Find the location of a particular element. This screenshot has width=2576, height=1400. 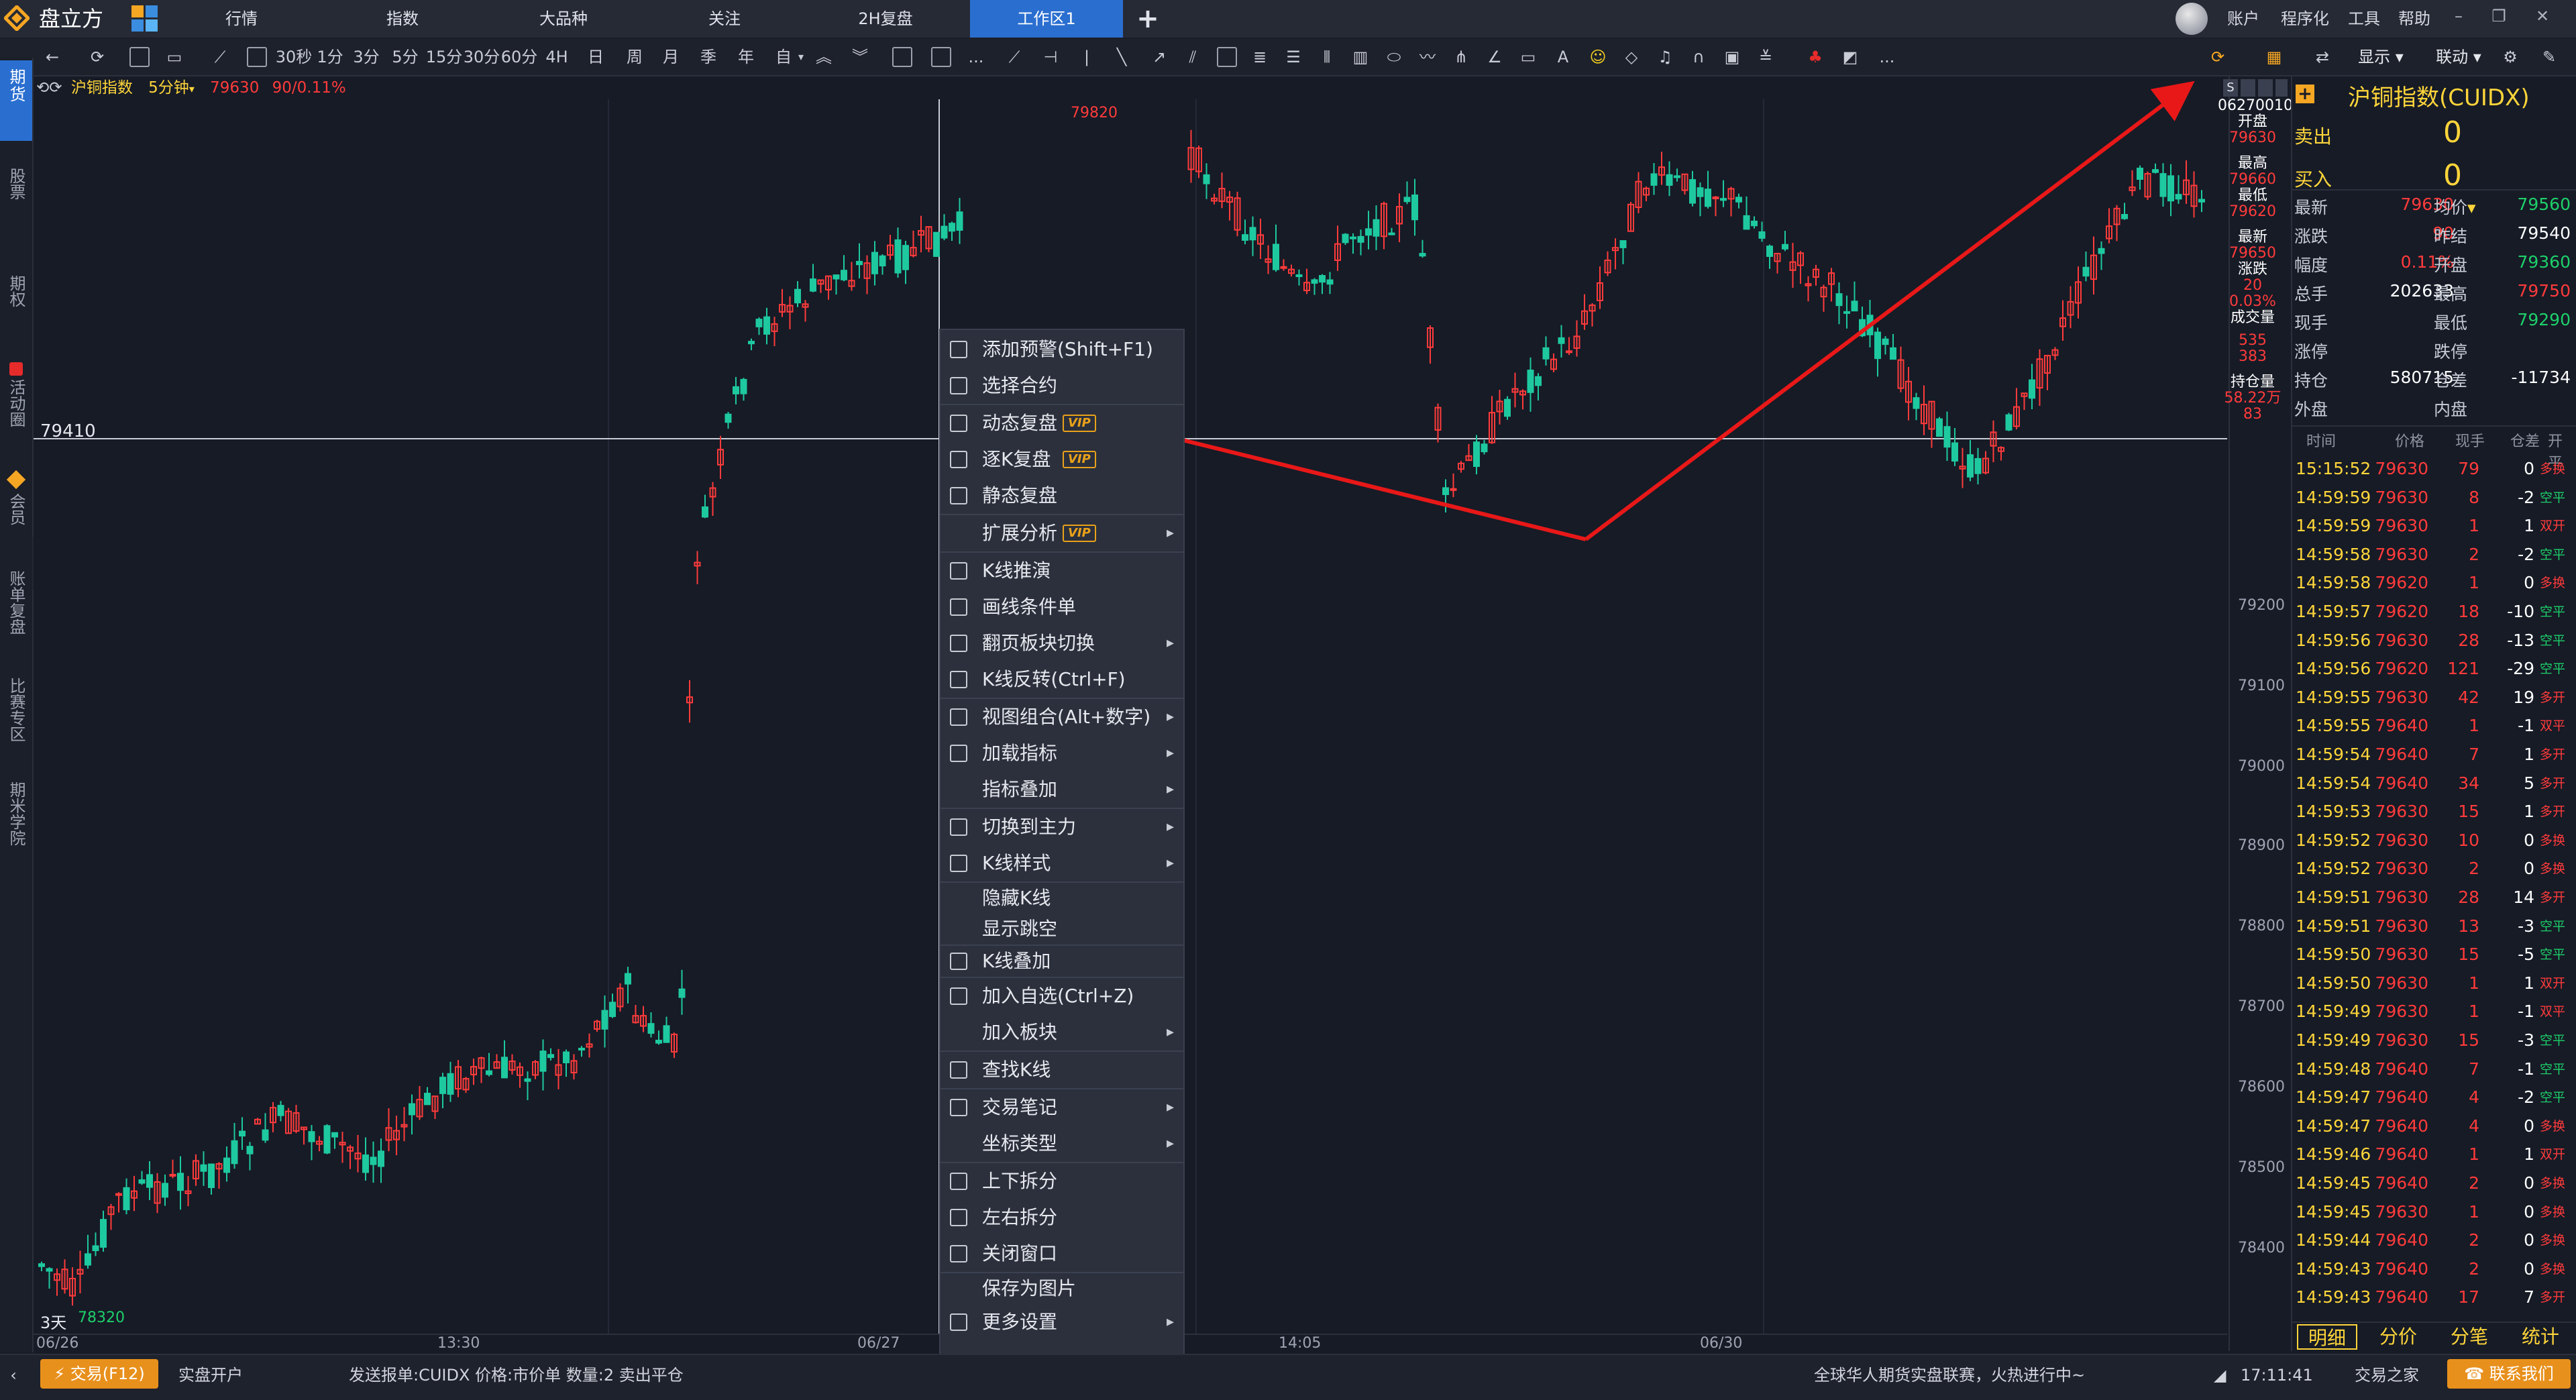

context-menu-label: 加入板块 is located at coordinates (1020, 1032).